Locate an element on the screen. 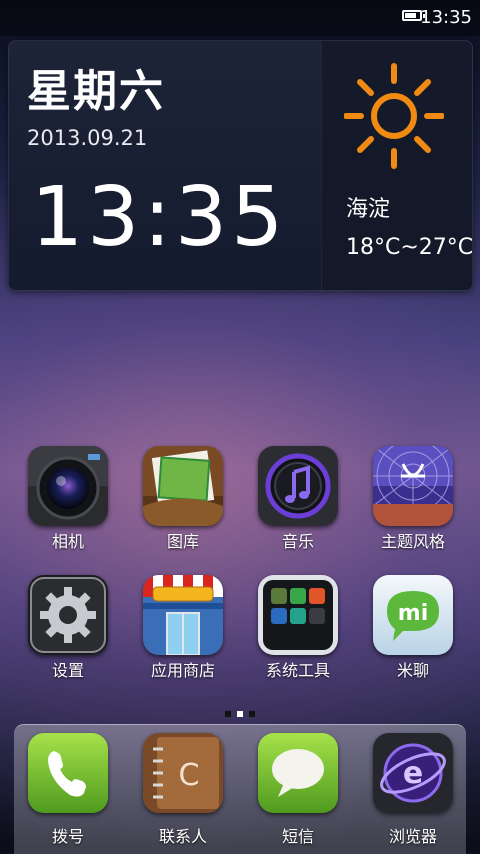 The image size is (480, 854). app-music: 音乐 is located at coordinates (298, 506).